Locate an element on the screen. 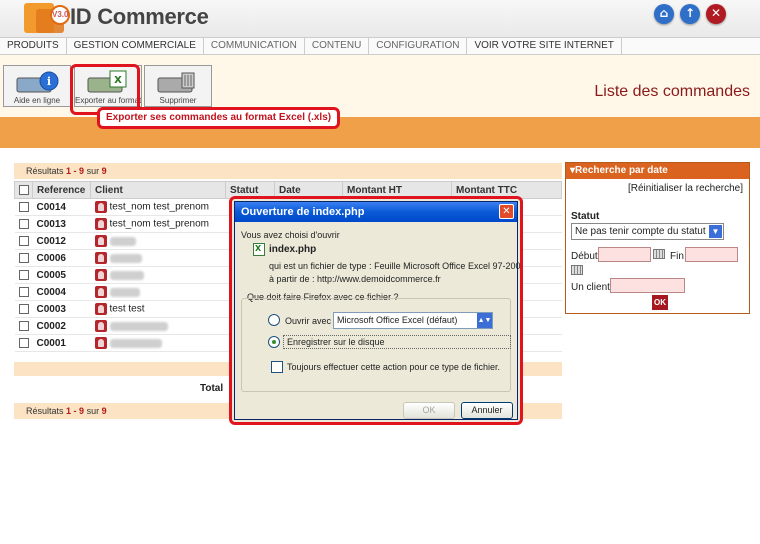  chevron-down-icon: ▼ is located at coordinates (715, 231).